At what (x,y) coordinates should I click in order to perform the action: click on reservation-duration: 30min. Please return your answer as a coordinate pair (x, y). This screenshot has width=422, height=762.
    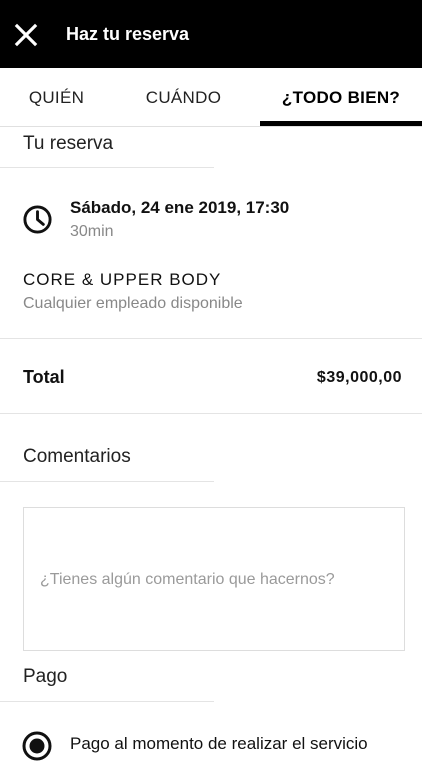
    Looking at the image, I should click on (92, 231).